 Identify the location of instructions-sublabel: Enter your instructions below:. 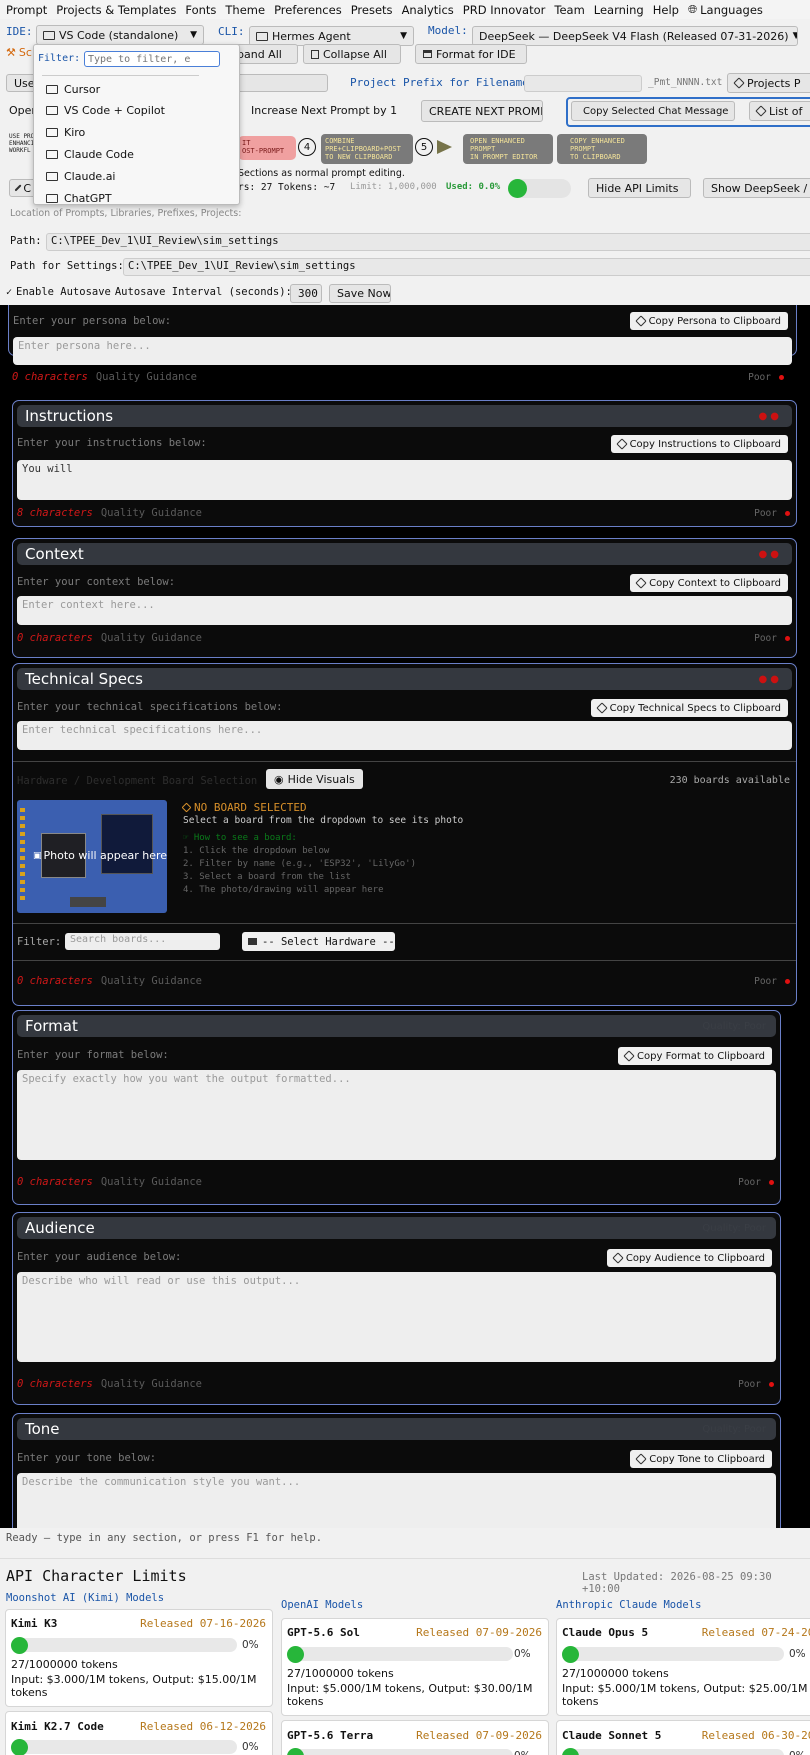
(112, 443).